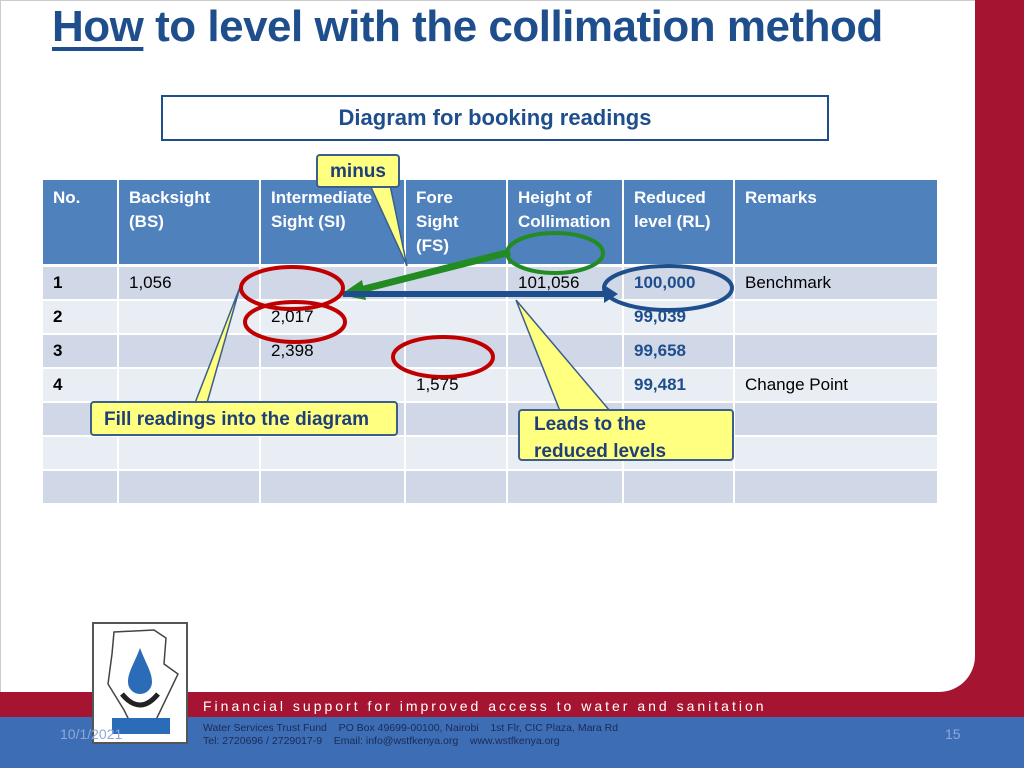 The image size is (1024, 768). What do you see at coordinates (190, 345) in the screenshot?
I see `fill-callout-pointer` at bounding box center [190, 345].